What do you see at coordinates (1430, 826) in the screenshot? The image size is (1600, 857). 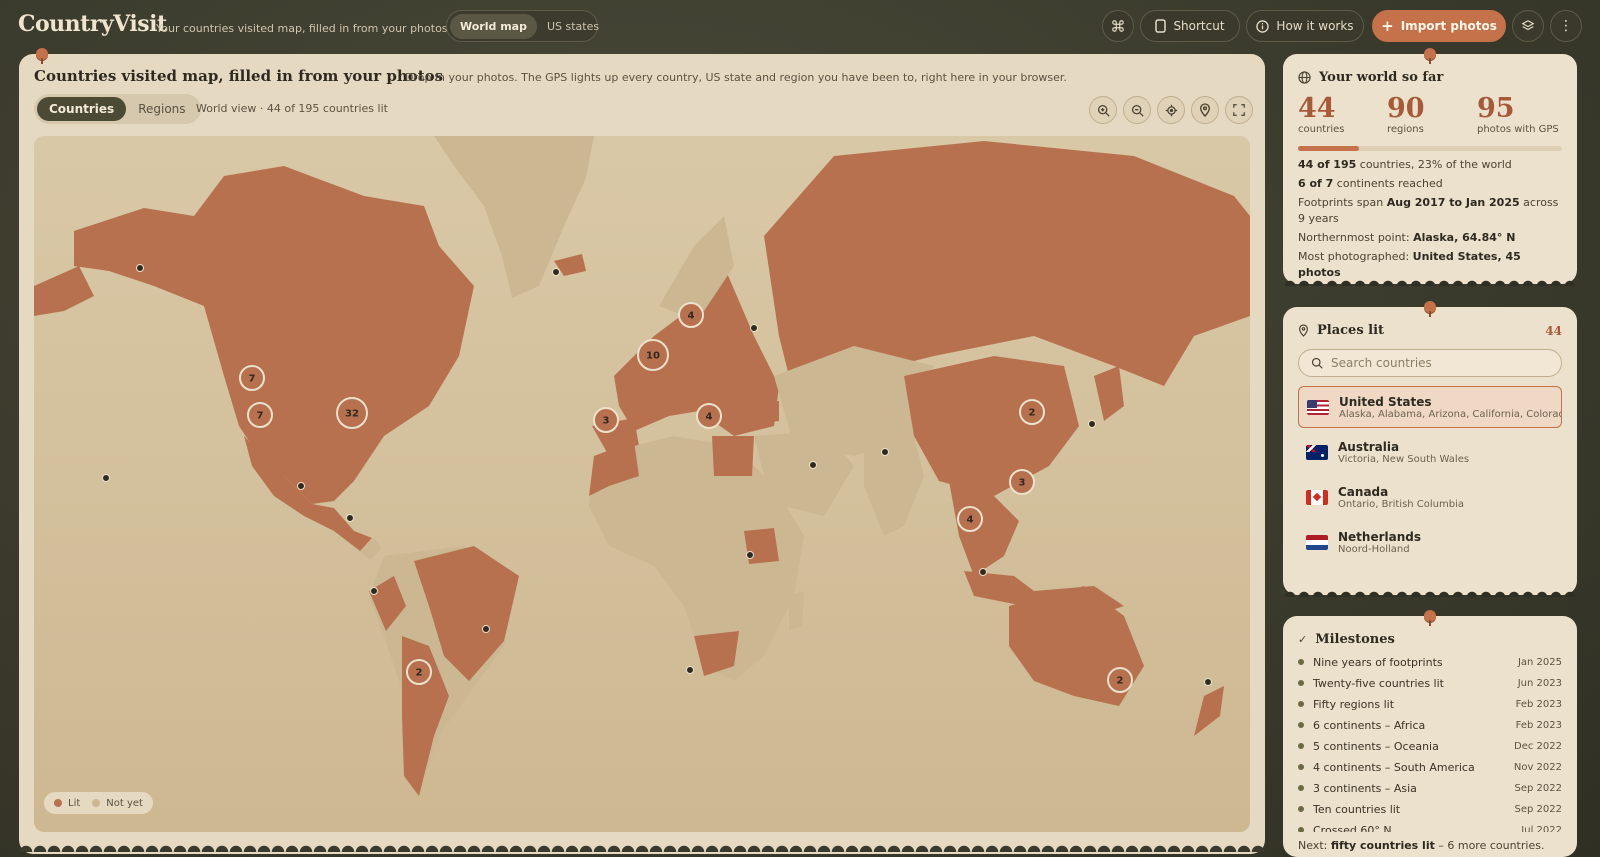 I see `milestone-item: Crossed 60° N Jul 2022` at bounding box center [1430, 826].